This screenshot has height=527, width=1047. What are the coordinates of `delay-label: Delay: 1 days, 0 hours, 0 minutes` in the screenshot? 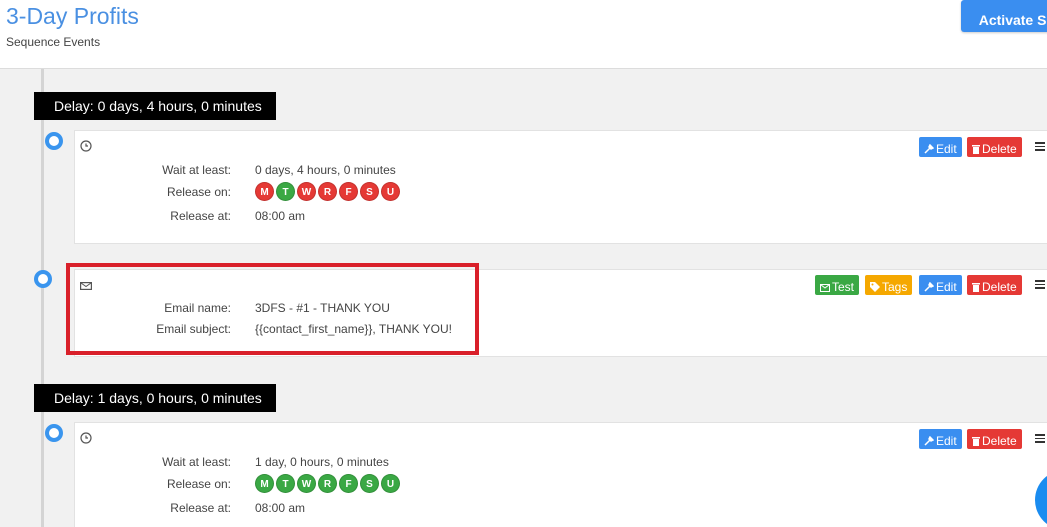 It's located at (155, 398).